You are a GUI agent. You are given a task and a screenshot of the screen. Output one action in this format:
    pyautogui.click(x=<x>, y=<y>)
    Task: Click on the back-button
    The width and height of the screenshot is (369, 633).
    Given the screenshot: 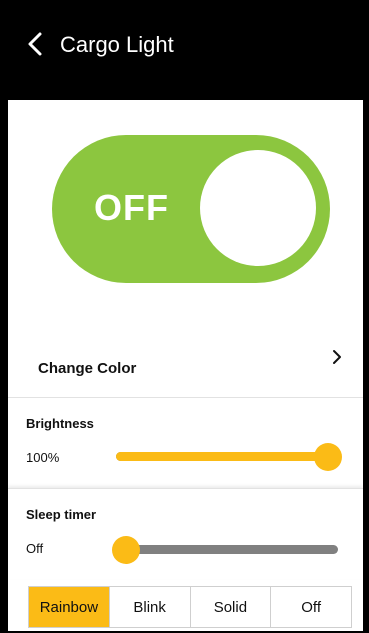 What is the action you would take?
    pyautogui.click(x=36, y=44)
    